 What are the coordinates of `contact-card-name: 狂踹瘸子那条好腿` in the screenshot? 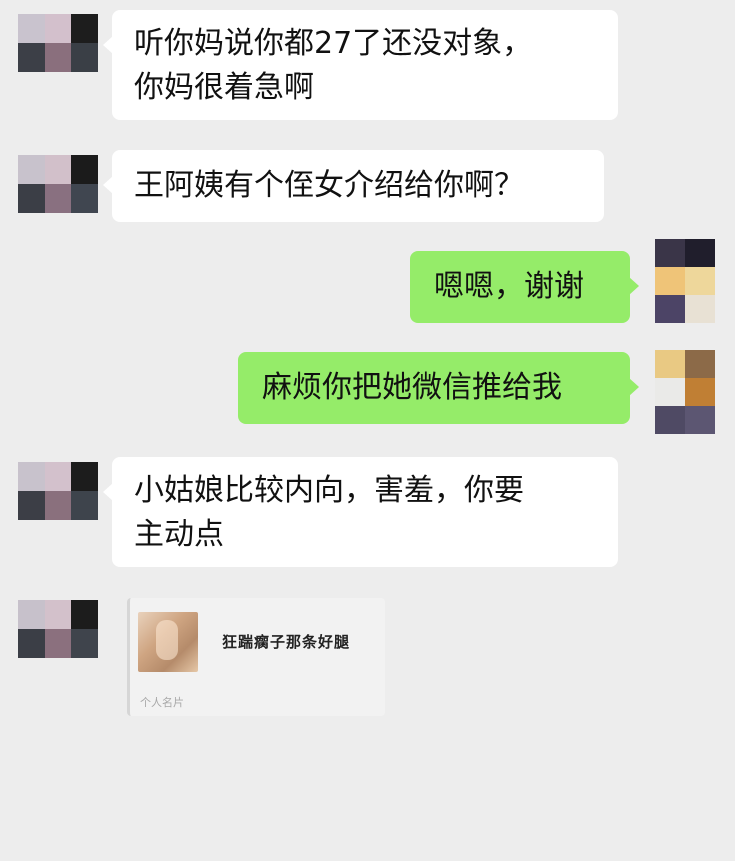 It's located at (286, 642).